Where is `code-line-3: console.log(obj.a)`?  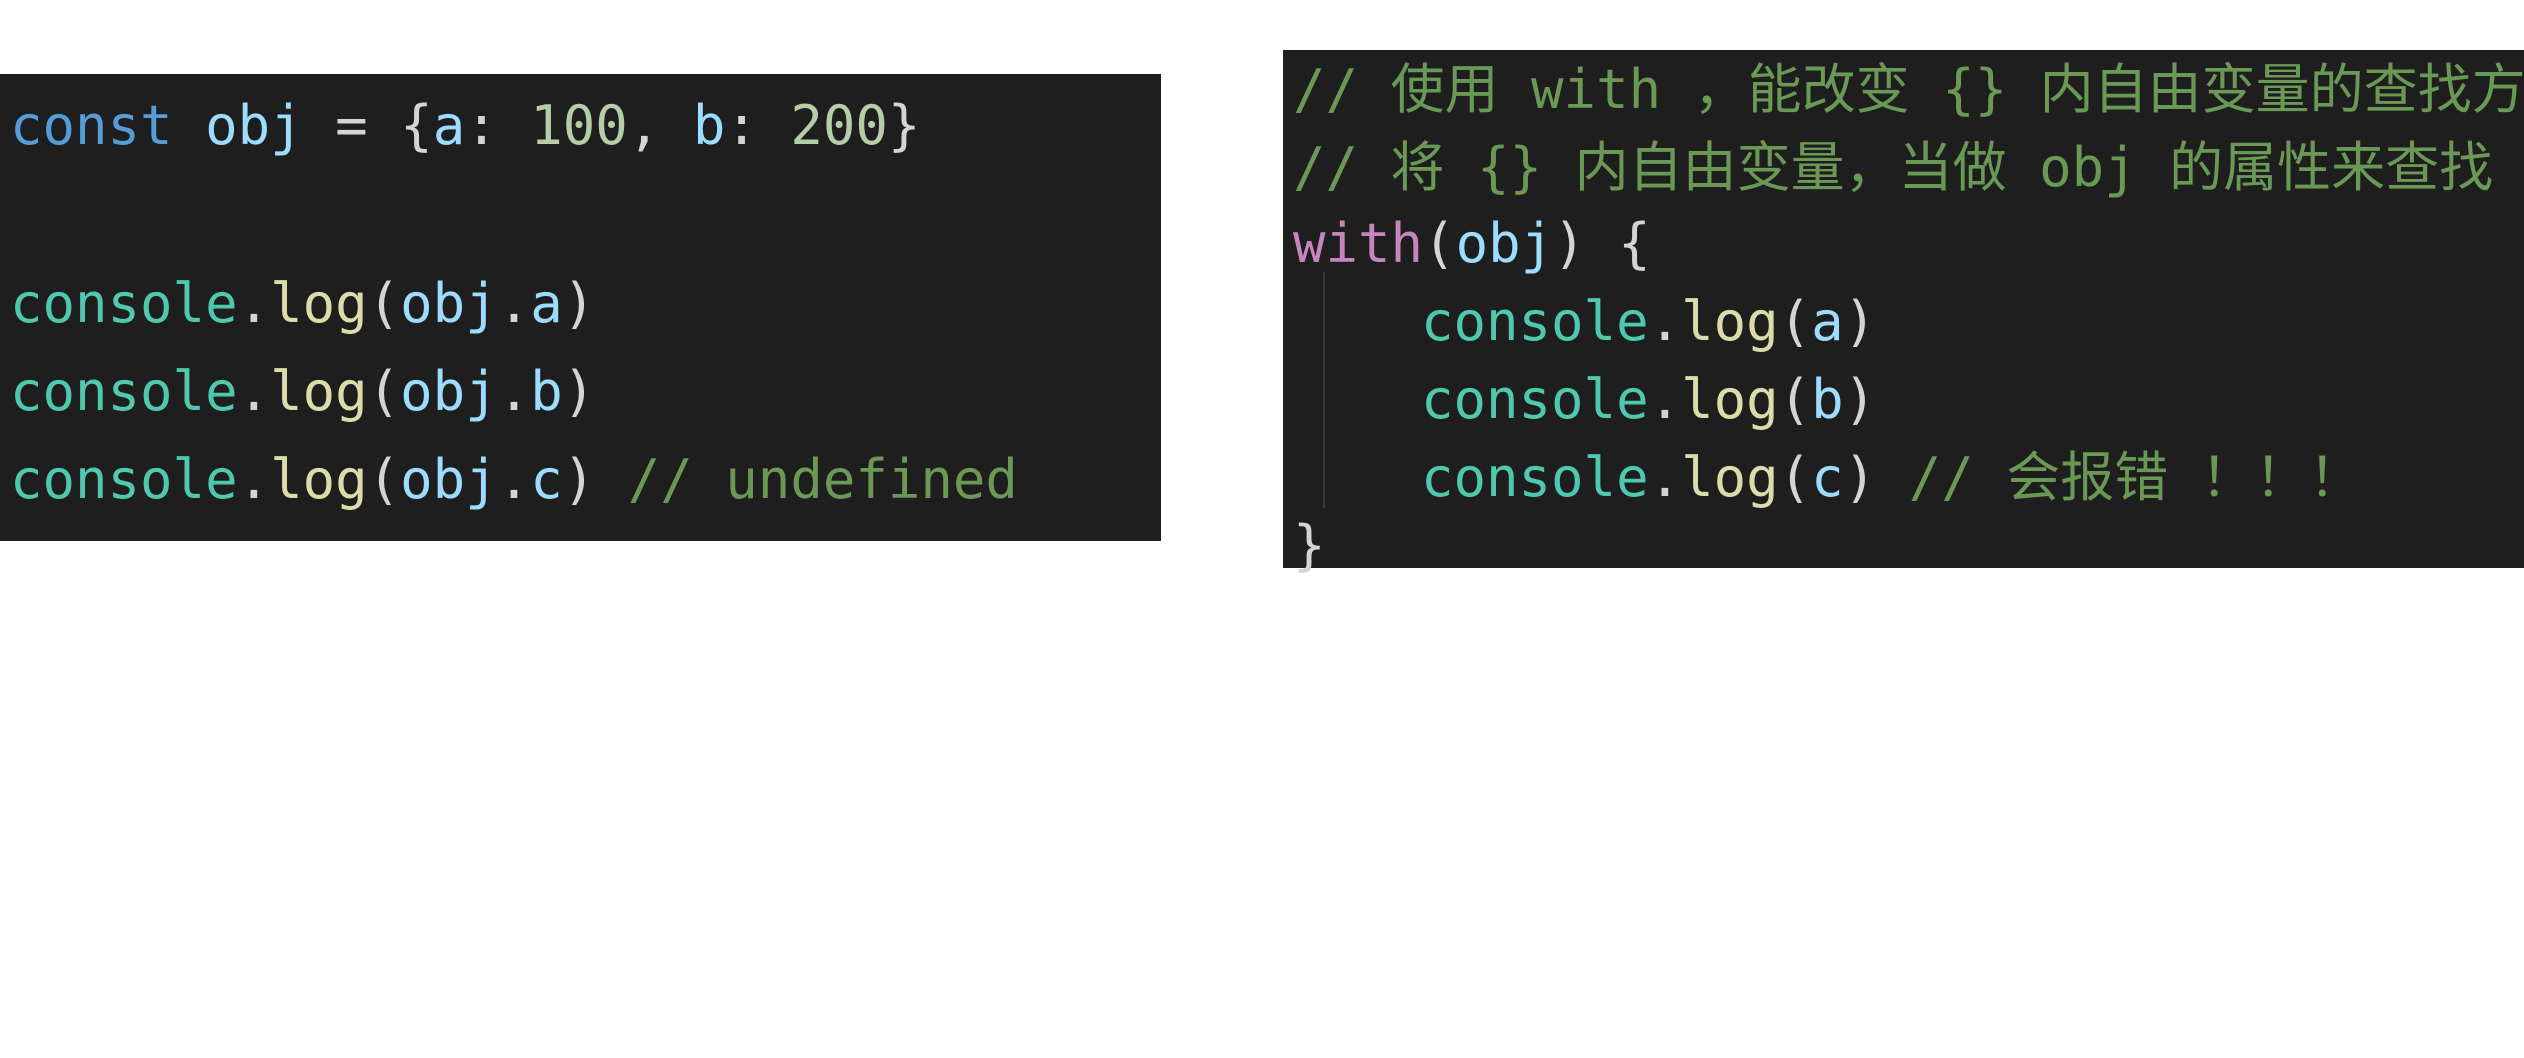
code-line-3: console.log(obj.a) is located at coordinates (302, 304).